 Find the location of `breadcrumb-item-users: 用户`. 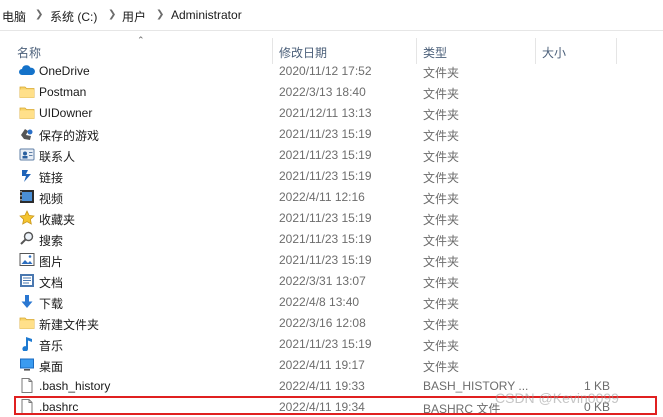

breadcrumb-item-users: 用户 is located at coordinates (134, 16).